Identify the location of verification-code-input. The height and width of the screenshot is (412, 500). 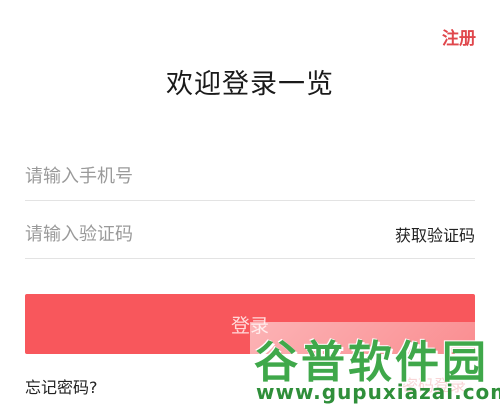
(195, 234).